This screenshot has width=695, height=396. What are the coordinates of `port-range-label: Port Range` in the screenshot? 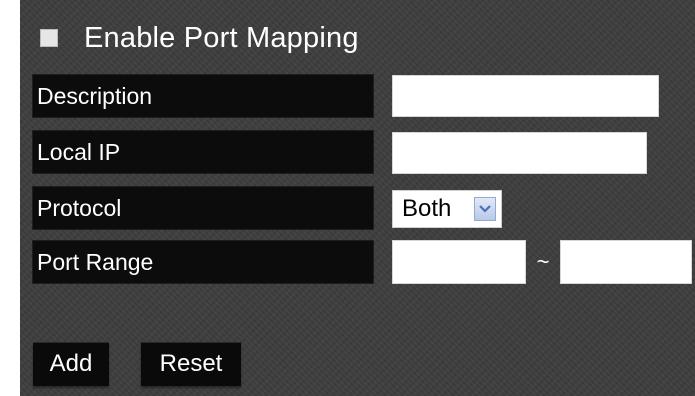 It's located at (203, 262).